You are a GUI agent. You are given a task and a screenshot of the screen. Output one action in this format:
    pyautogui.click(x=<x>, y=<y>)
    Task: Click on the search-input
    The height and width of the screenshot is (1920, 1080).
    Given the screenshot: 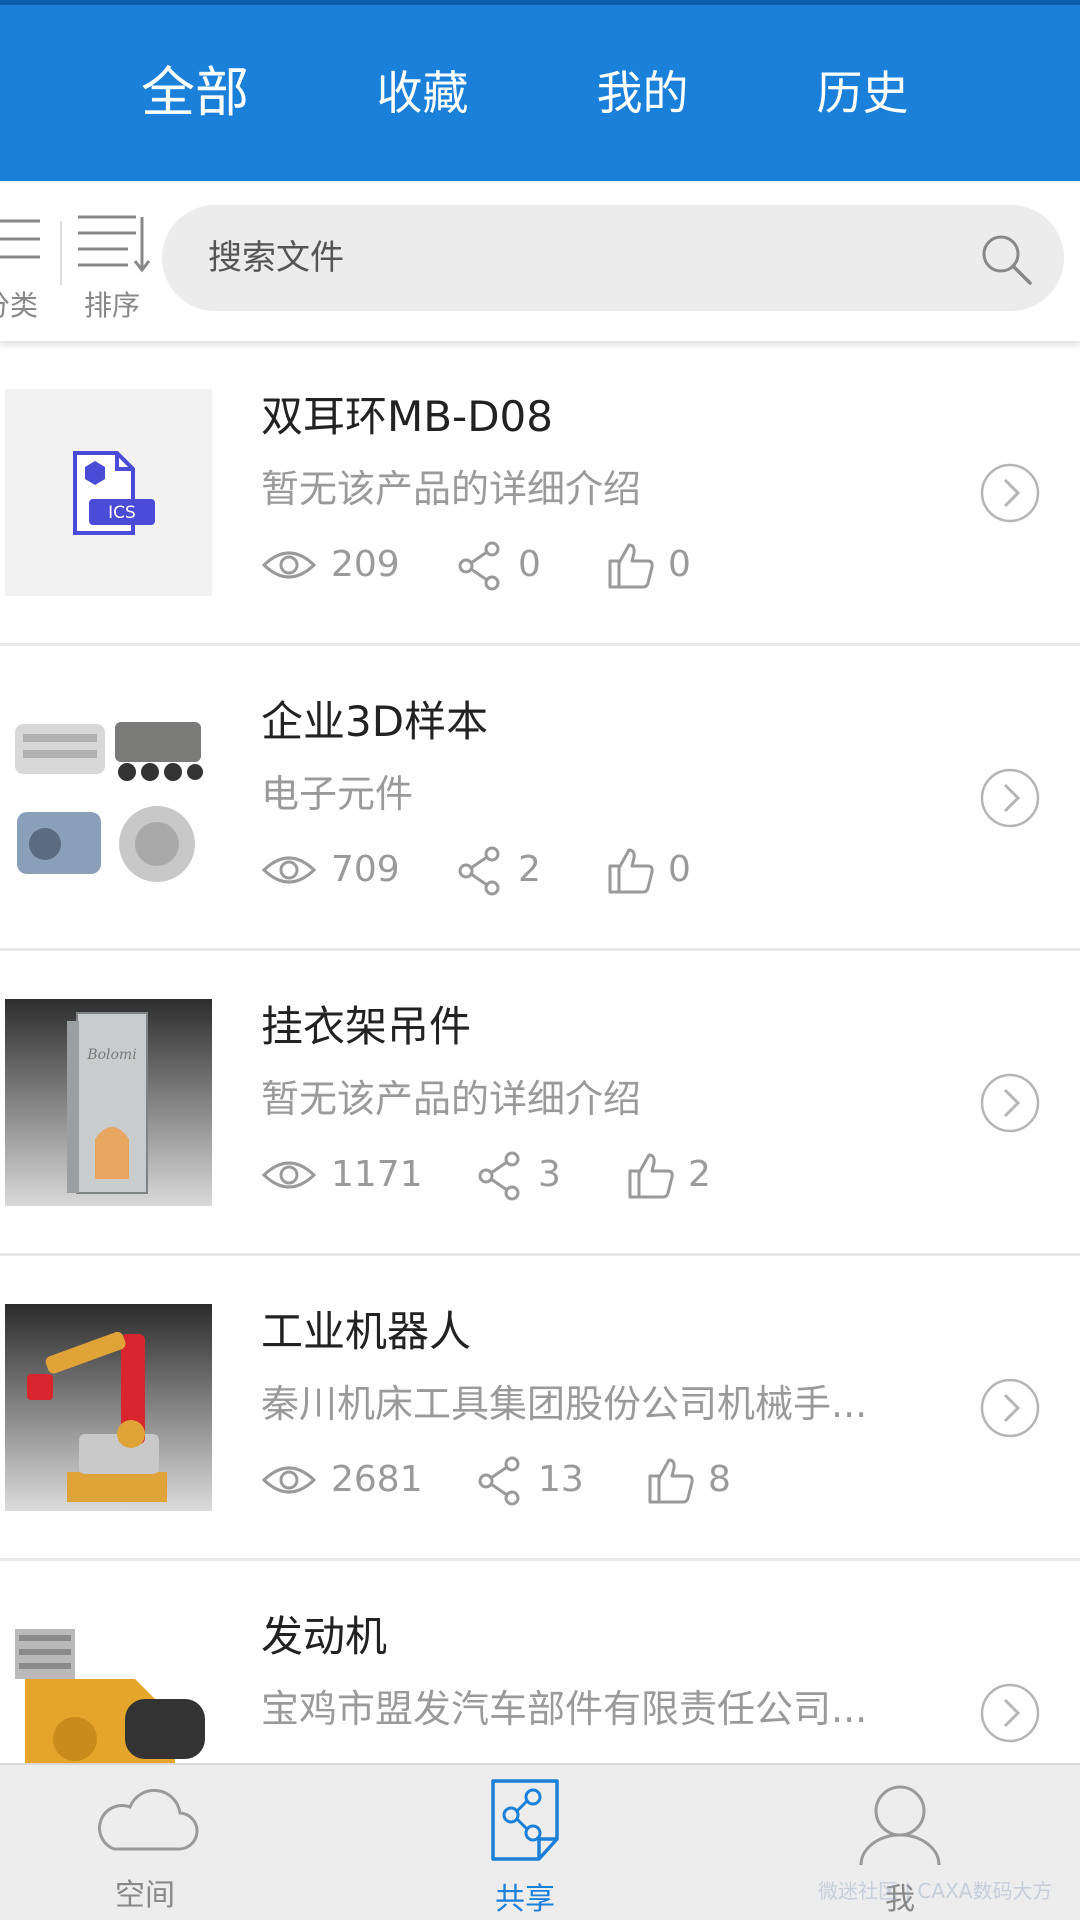 What is the action you would take?
    pyautogui.click(x=578, y=258)
    